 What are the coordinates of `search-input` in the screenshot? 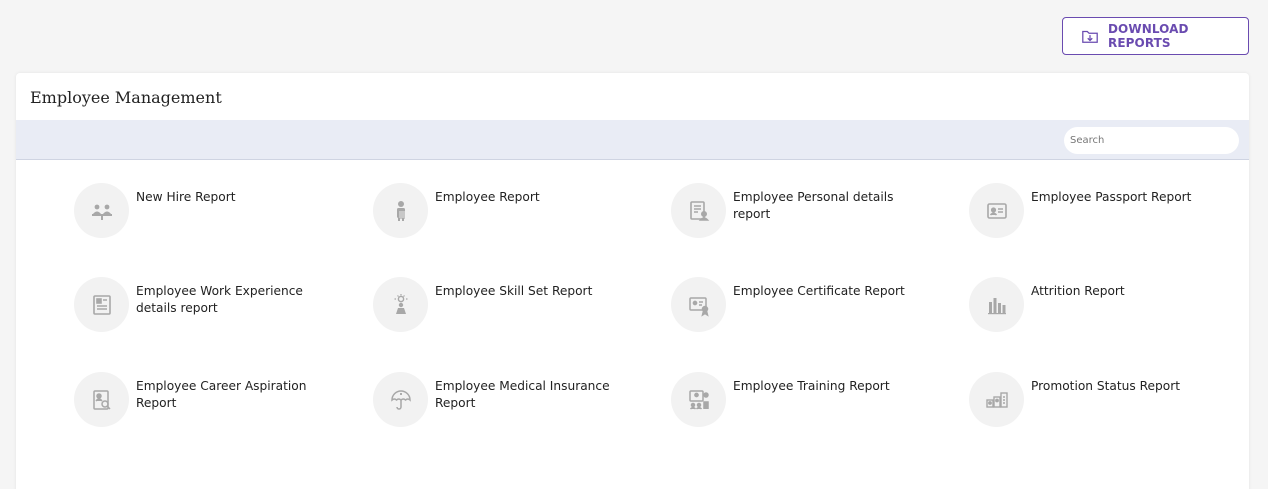 It's located at (1151, 140).